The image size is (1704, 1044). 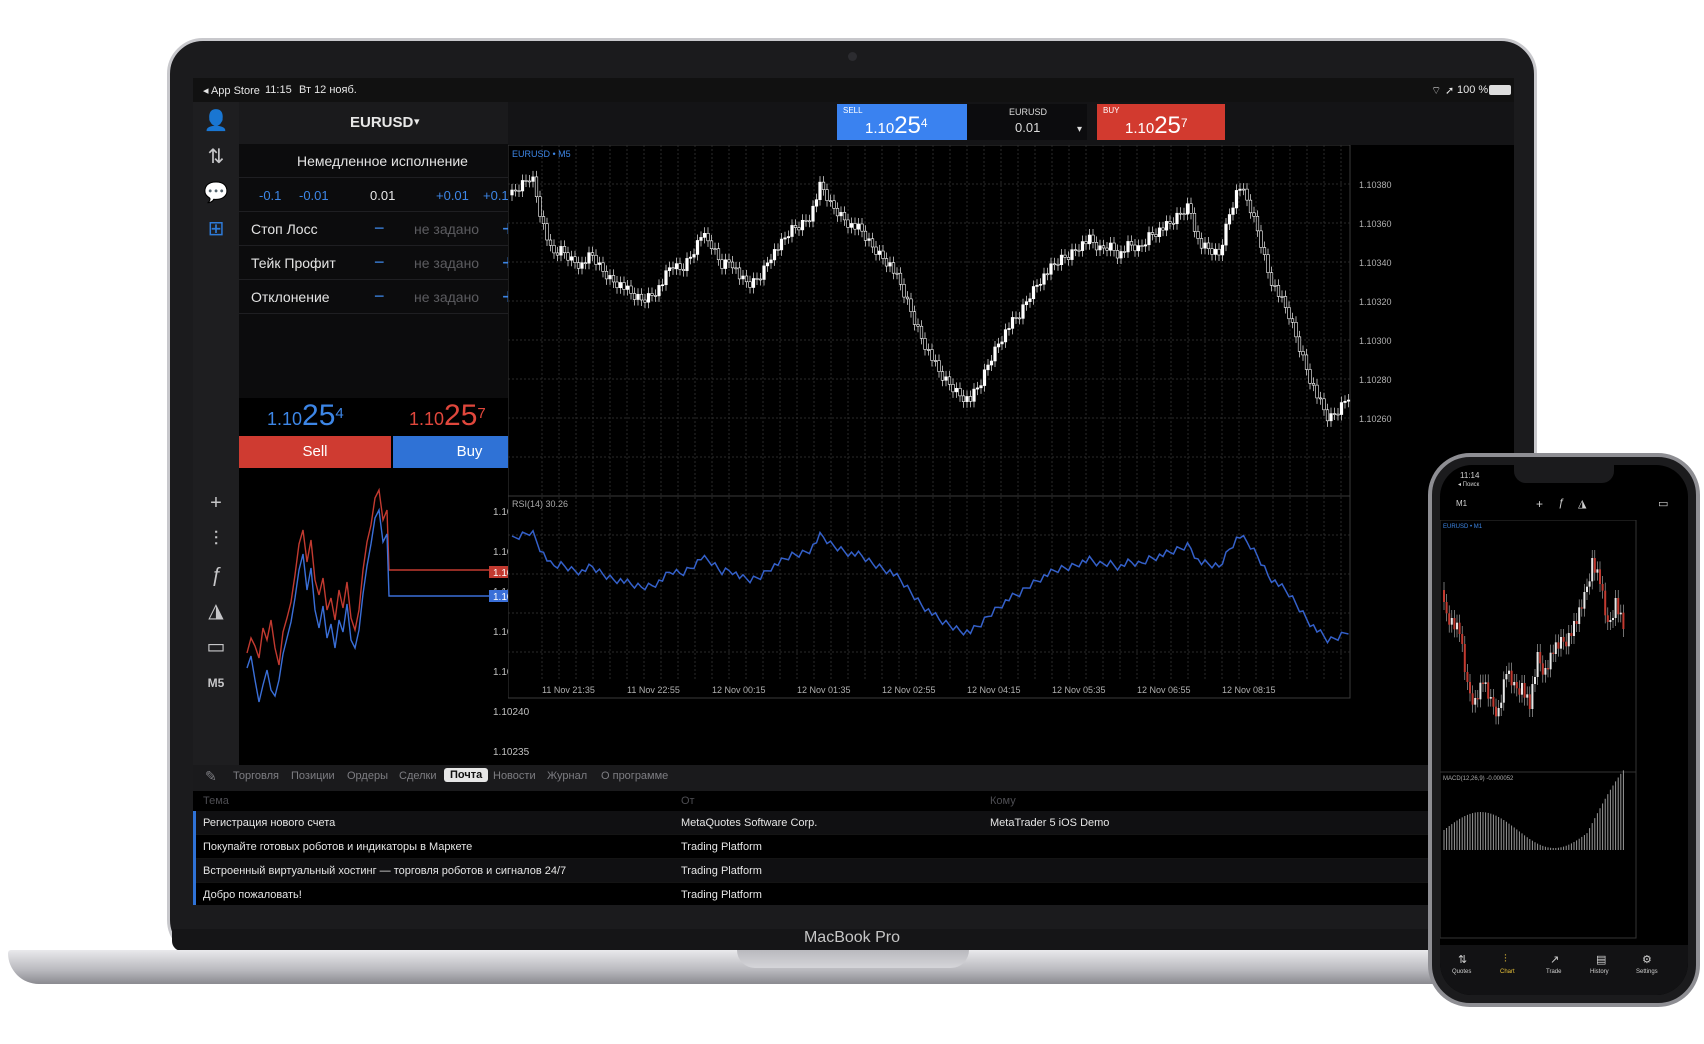 What do you see at coordinates (1599, 972) in the screenshot?
I see `tab-history: History` at bounding box center [1599, 972].